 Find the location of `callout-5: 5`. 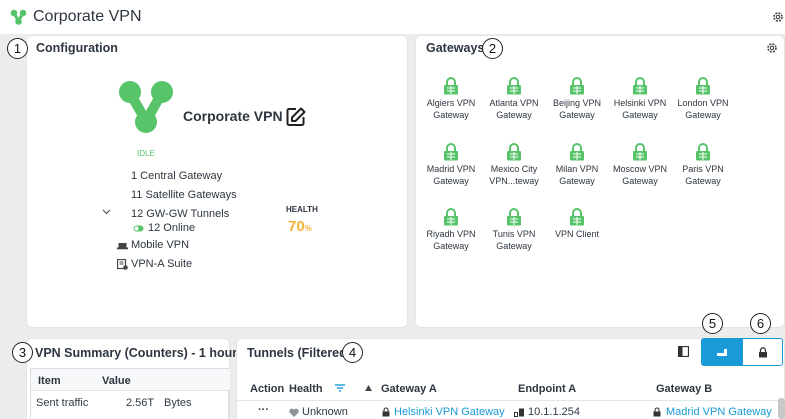

callout-5: 5 is located at coordinates (712, 323).